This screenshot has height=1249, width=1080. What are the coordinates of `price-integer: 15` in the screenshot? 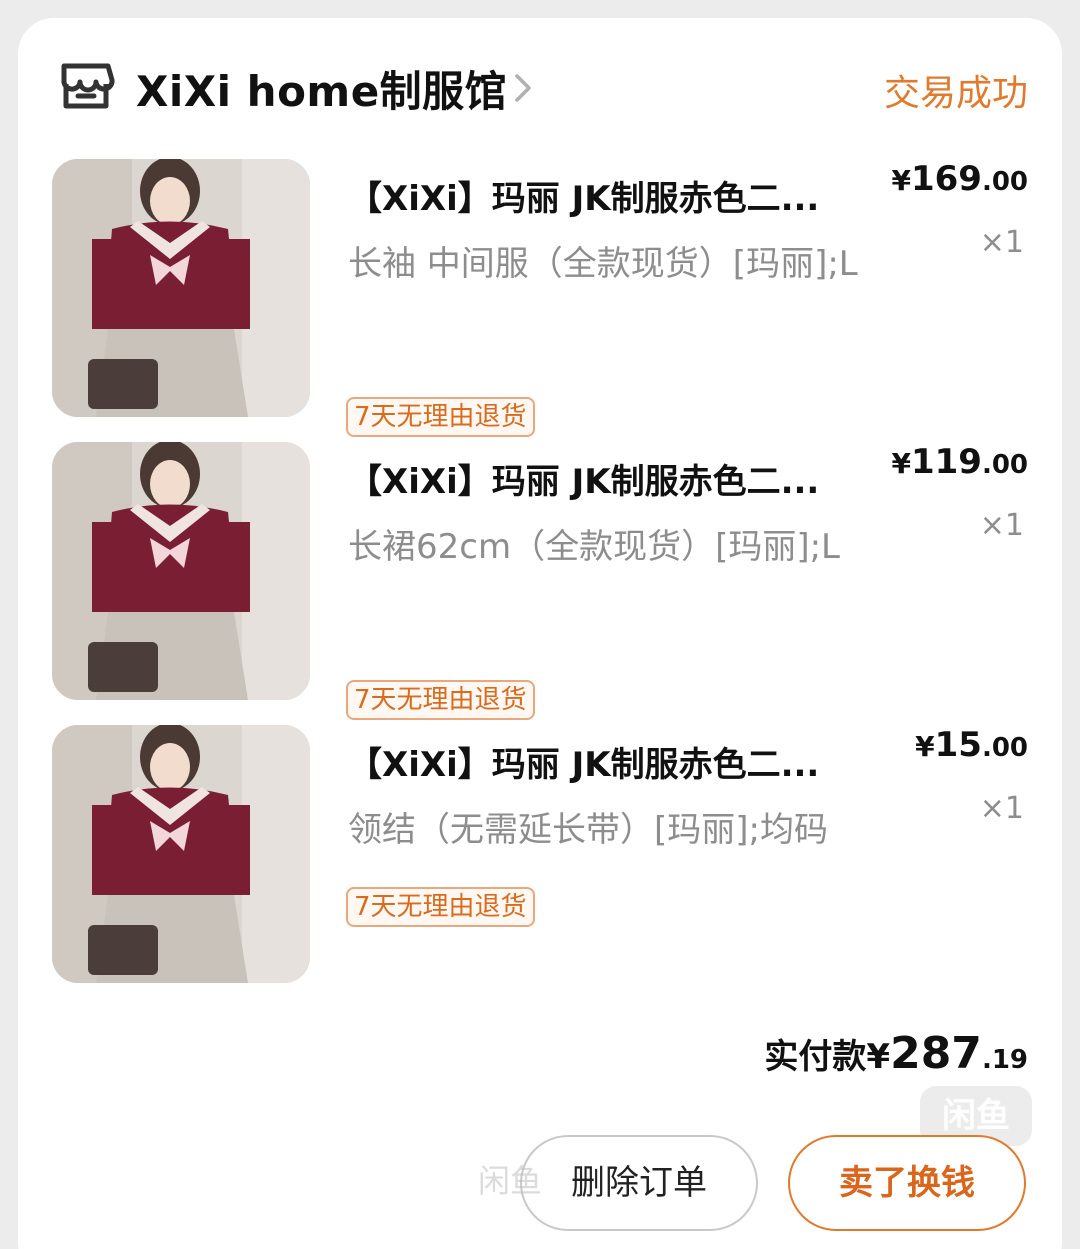 It's located at (958, 745).